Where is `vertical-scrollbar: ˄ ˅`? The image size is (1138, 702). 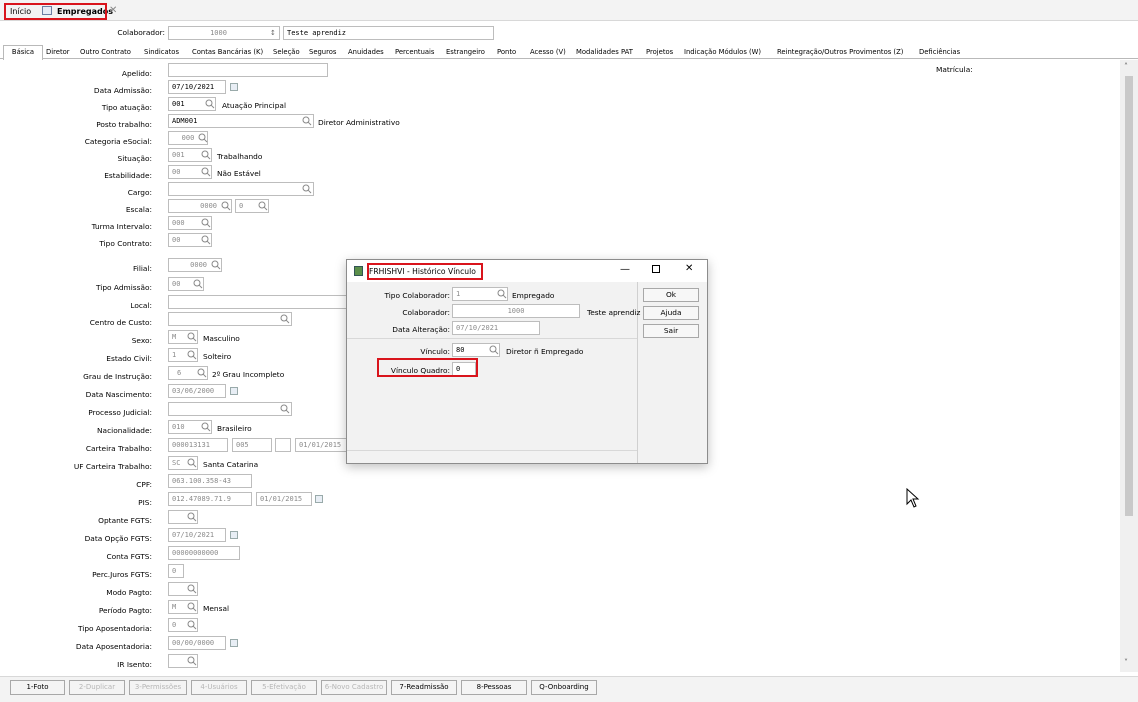 vertical-scrollbar: ˄ ˅ is located at coordinates (1129, 366).